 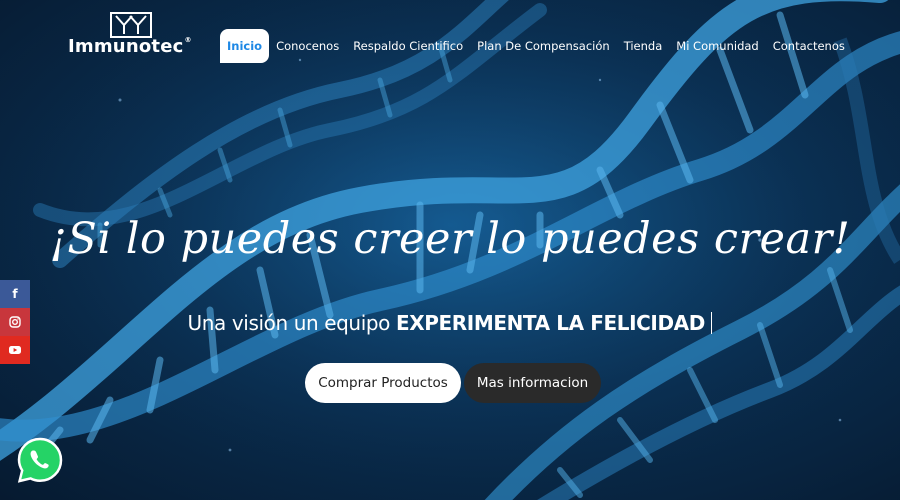 I want to click on nav-item-mi-comunidad: Mi Comunidad, so click(x=717, y=46).